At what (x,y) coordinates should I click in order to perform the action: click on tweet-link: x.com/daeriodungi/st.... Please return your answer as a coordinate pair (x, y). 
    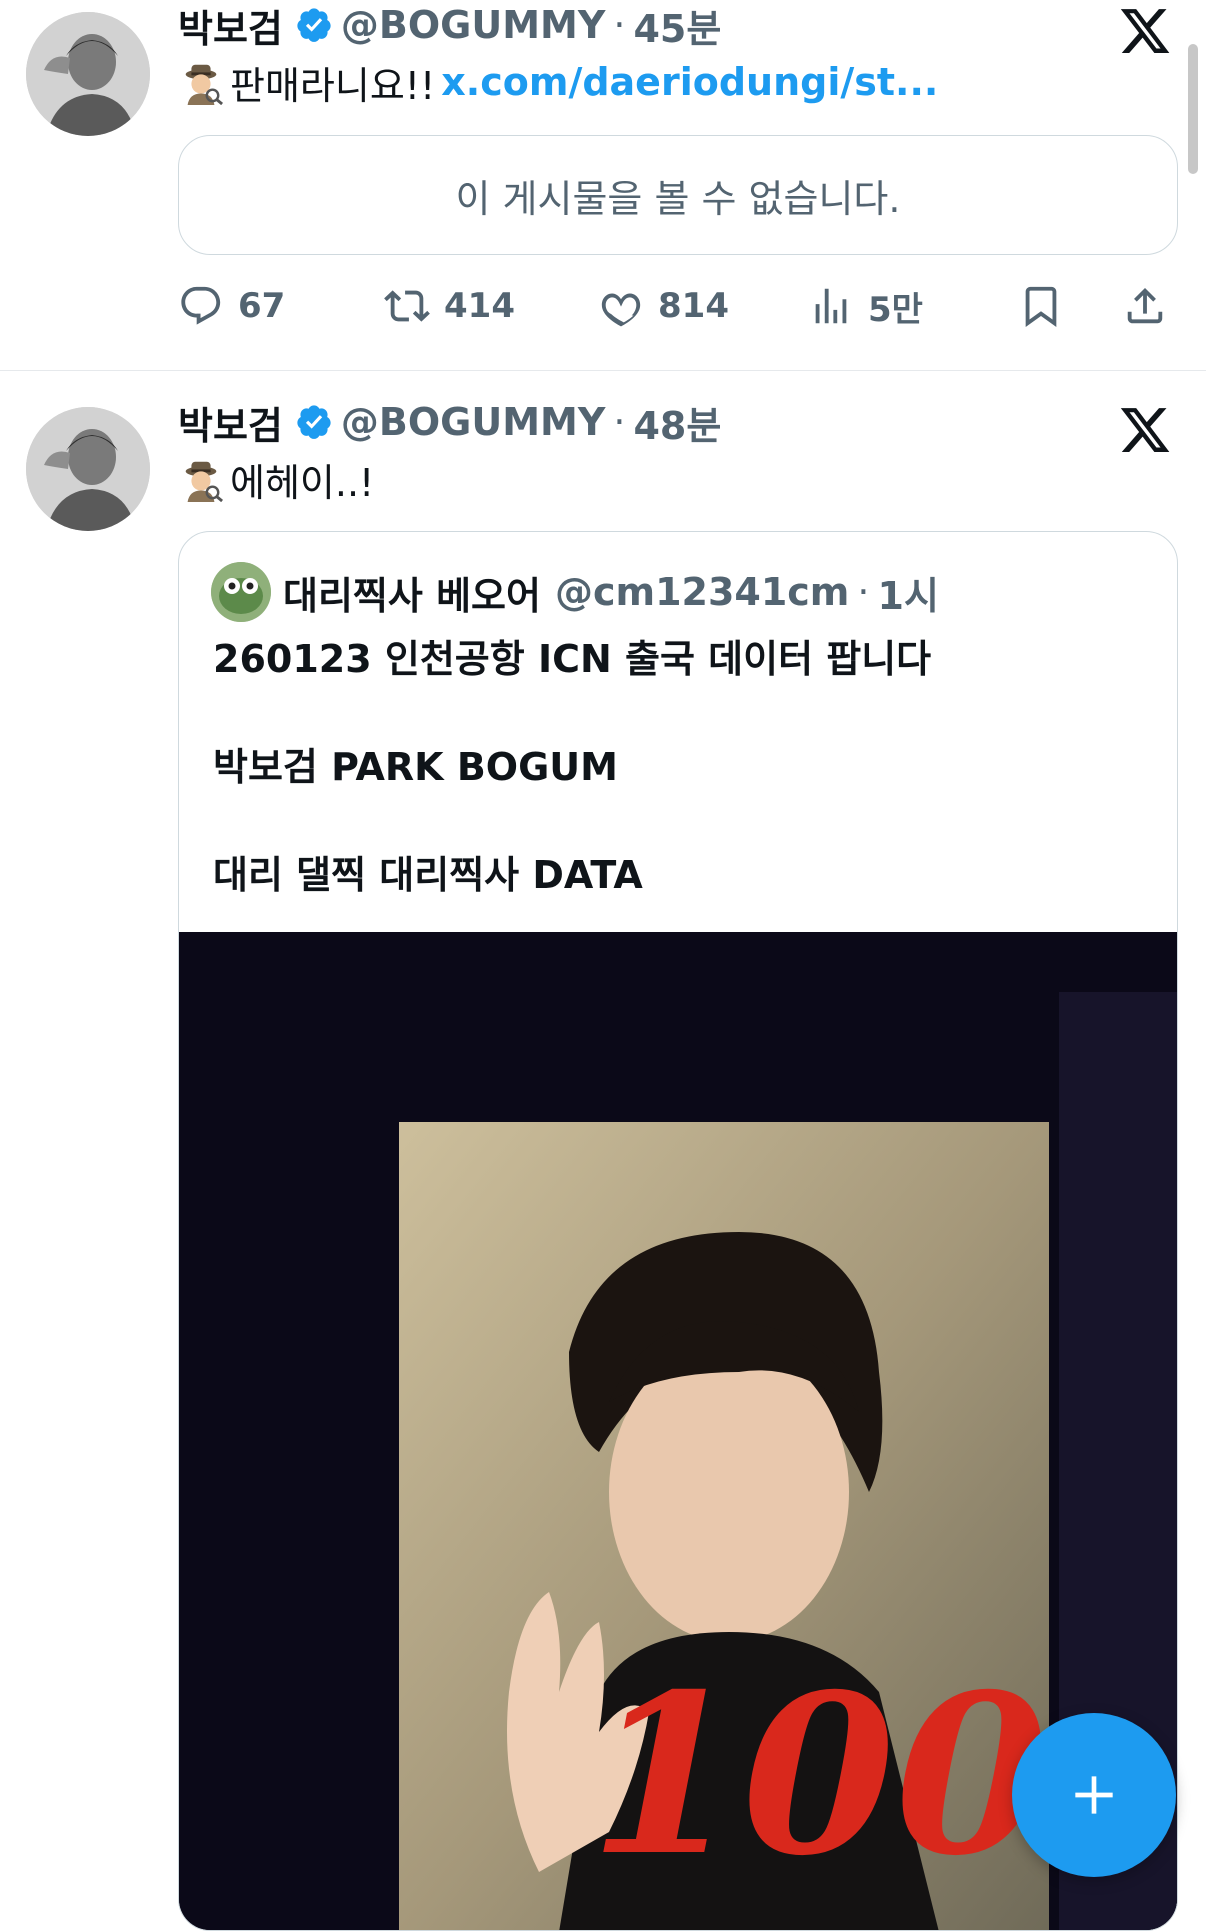
    Looking at the image, I should click on (689, 82).